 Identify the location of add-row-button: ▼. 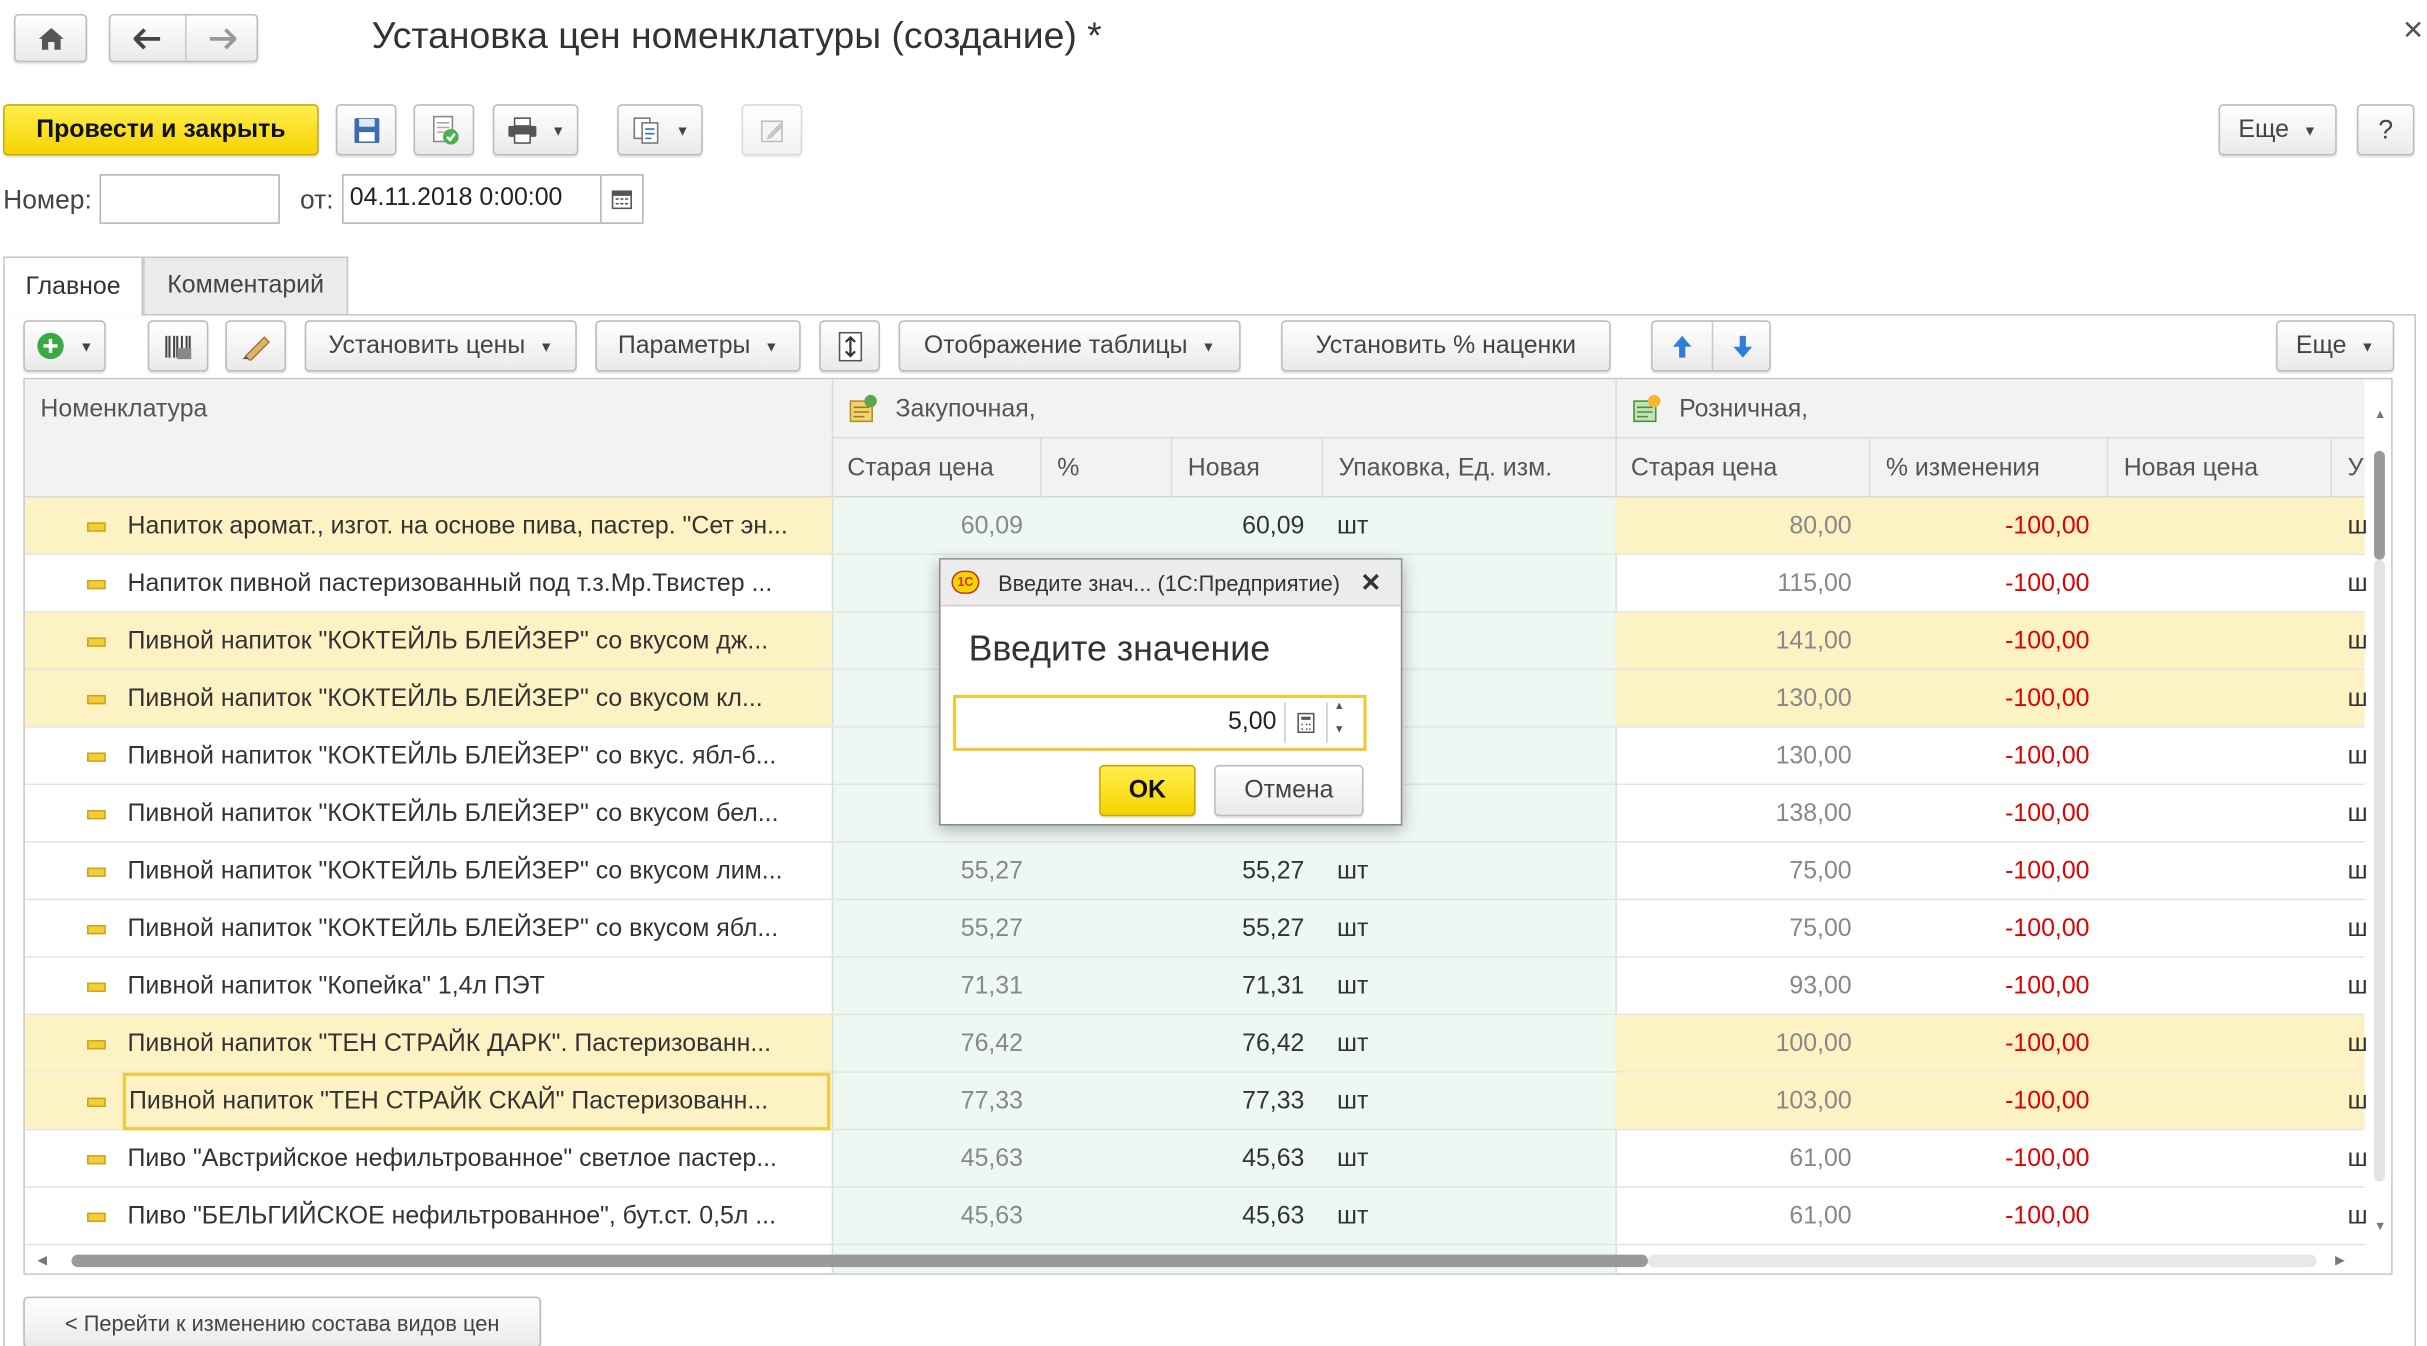
(64, 346).